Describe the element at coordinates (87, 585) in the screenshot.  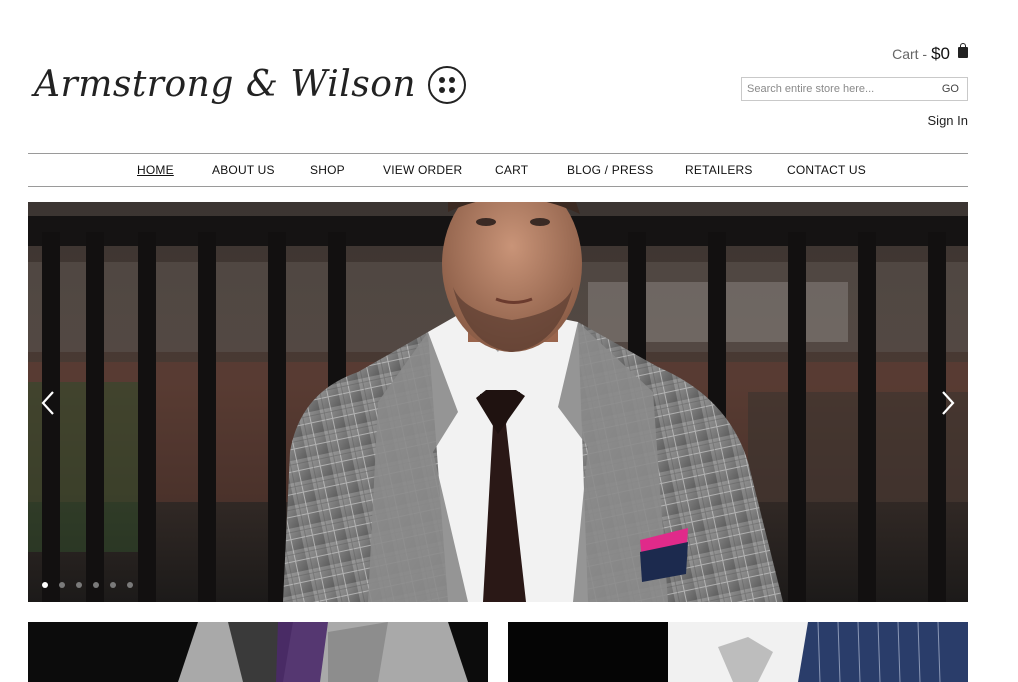
I see `slider-dots` at that location.